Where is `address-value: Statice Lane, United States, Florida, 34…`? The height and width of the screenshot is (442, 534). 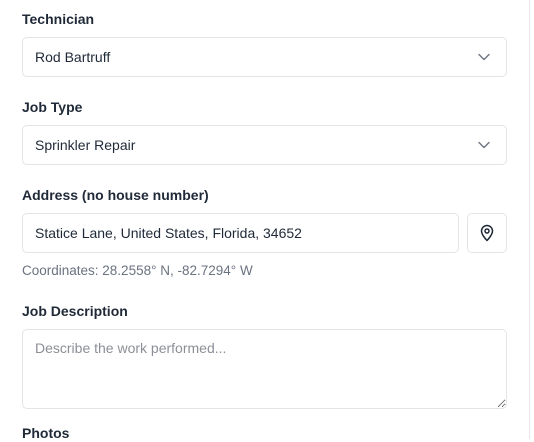 address-value: Statice Lane, United States, Florida, 34… is located at coordinates (168, 233).